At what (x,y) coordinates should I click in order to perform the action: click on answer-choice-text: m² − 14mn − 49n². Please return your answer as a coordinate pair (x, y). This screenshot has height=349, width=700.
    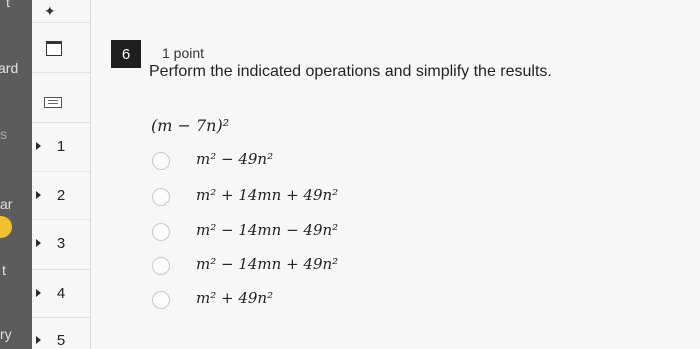
    Looking at the image, I should click on (267, 230).